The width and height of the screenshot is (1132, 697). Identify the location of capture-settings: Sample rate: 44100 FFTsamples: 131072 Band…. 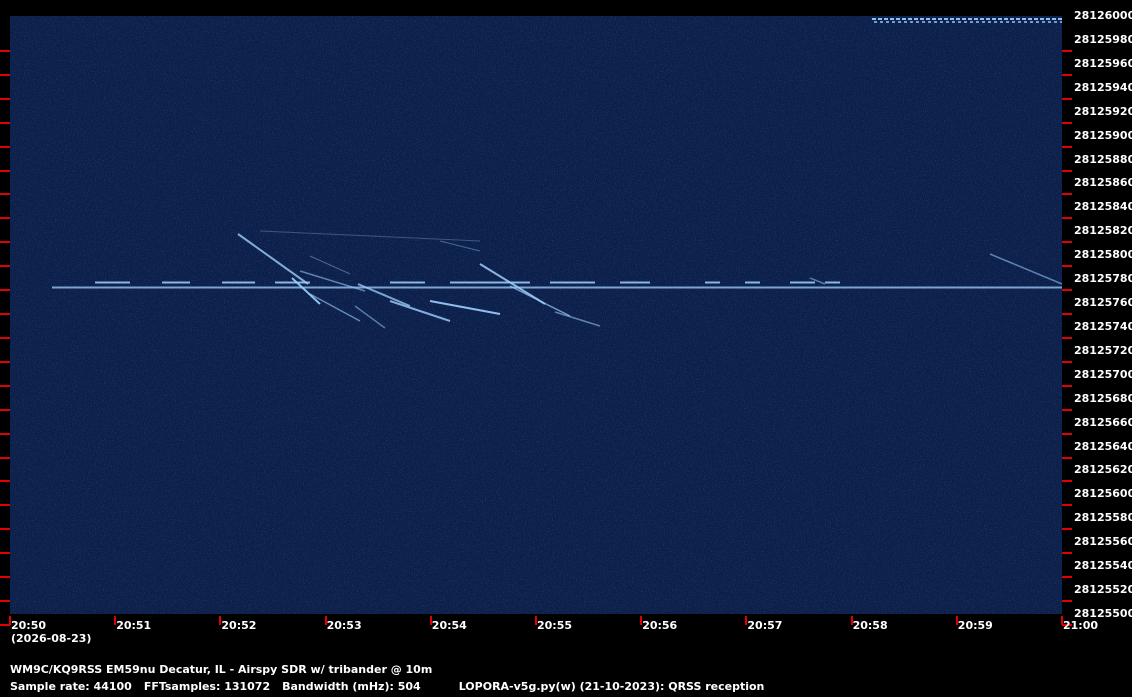
(387, 686).